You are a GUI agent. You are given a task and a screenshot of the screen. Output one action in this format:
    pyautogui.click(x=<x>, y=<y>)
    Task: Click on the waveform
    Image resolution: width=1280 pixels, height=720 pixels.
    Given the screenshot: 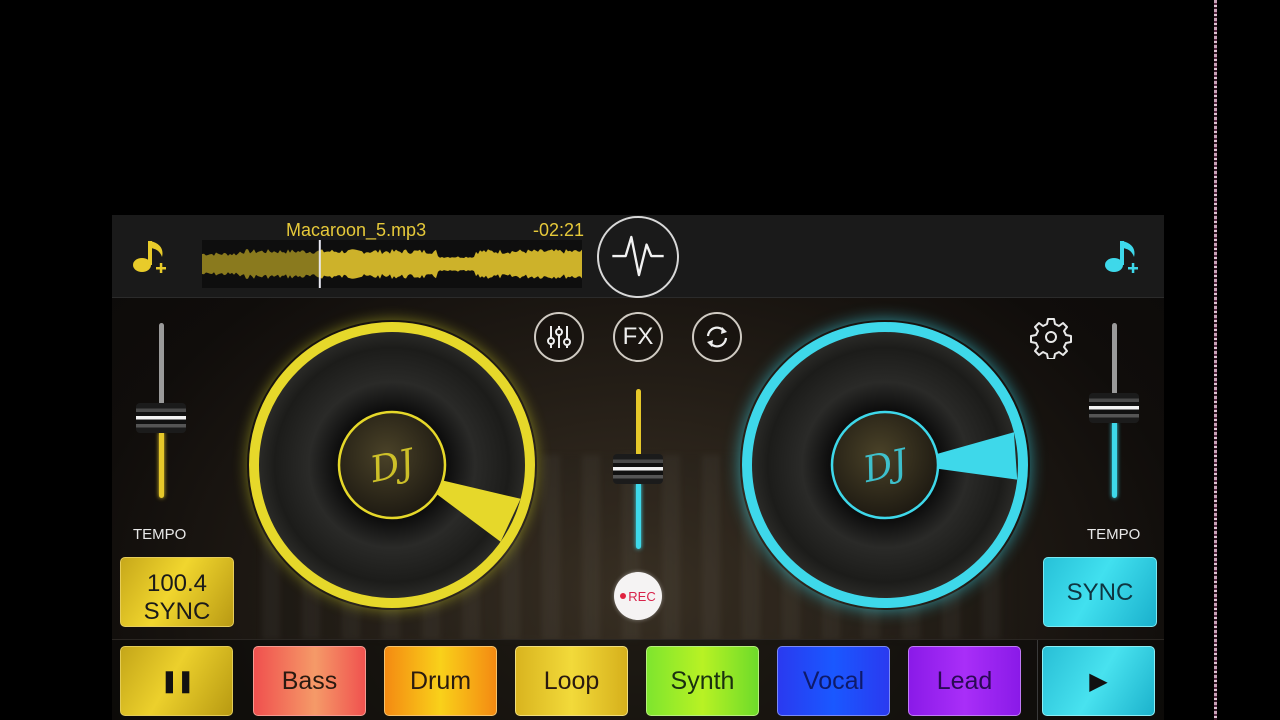 What is the action you would take?
    pyautogui.click(x=392, y=264)
    